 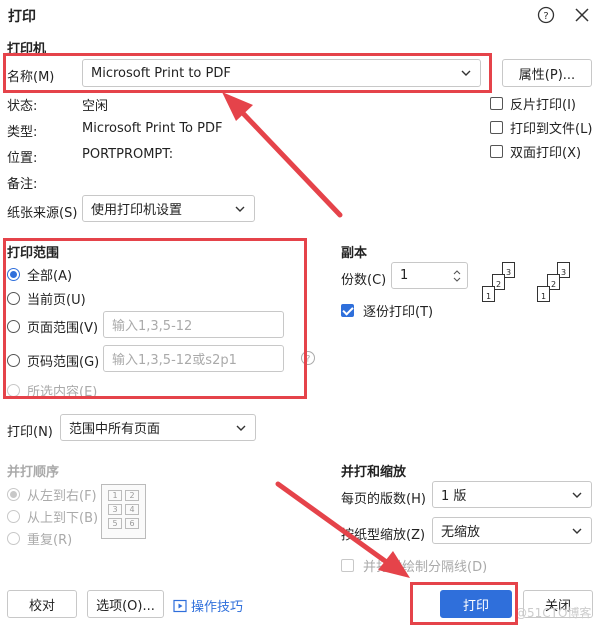 What do you see at coordinates (335, 525) in the screenshot?
I see `annotation-arrow-print` at bounding box center [335, 525].